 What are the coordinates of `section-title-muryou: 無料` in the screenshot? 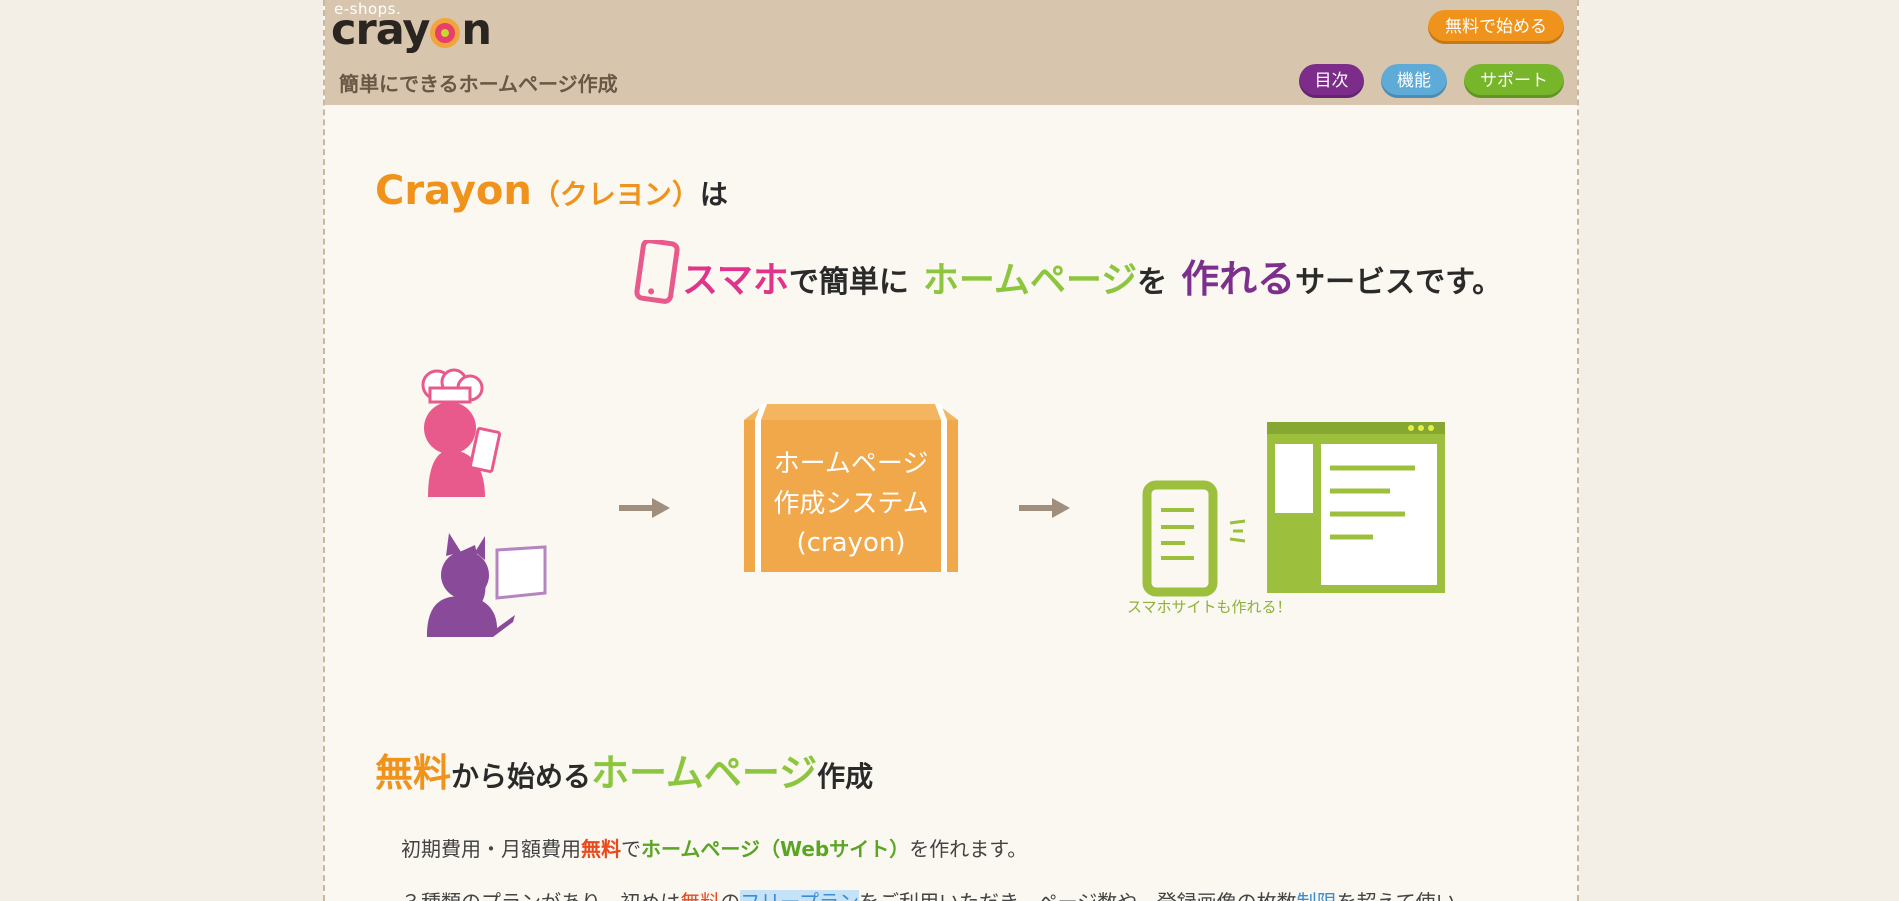 It's located at (413, 773).